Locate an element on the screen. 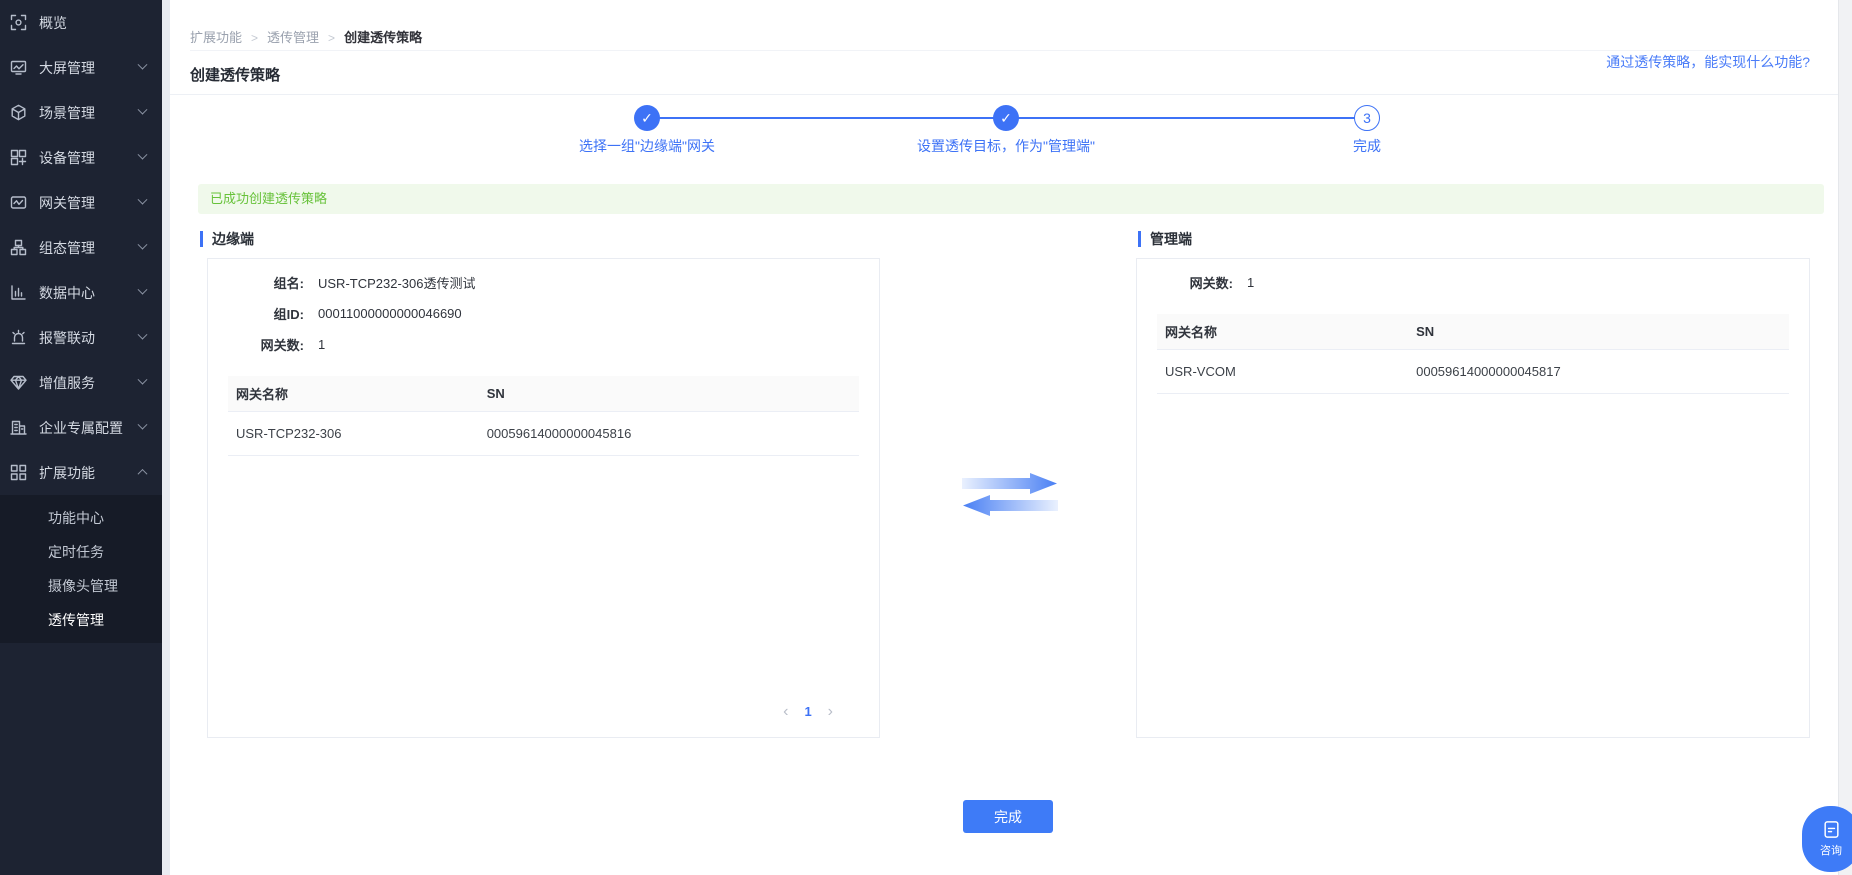  cell-sn: 00059614000000045817 is located at coordinates (1488, 371).